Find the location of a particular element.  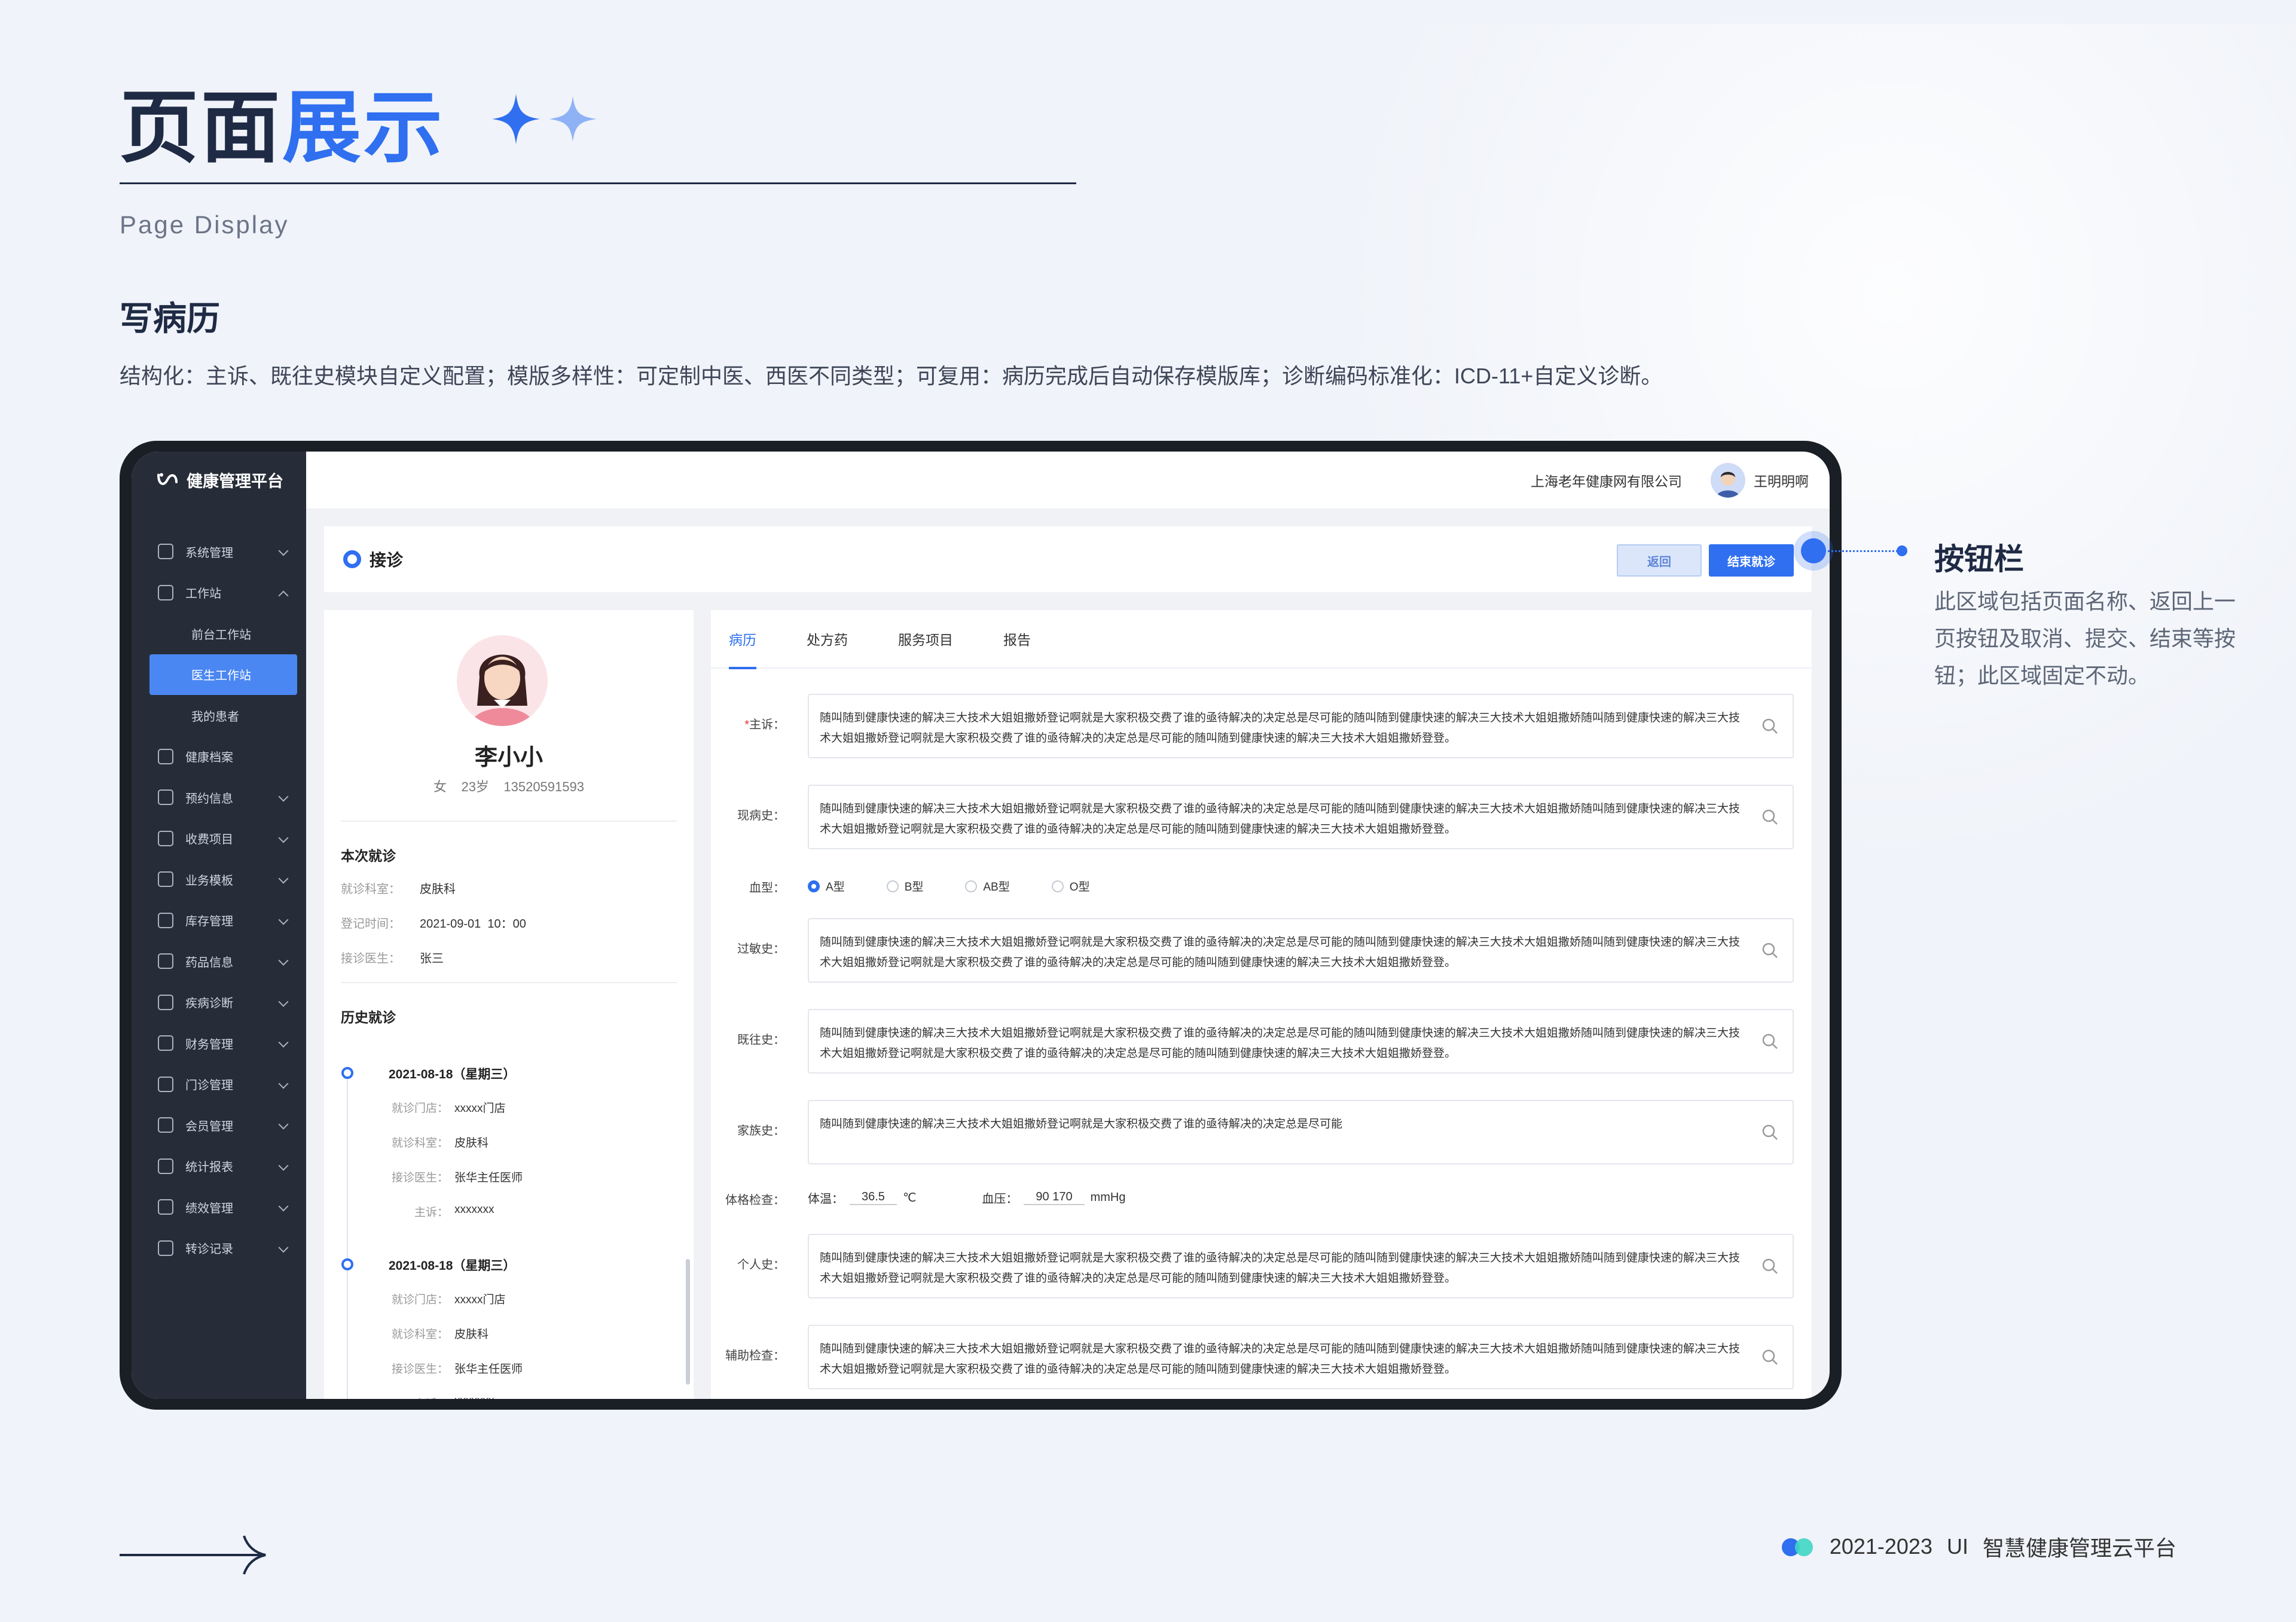

sidebar-item: 财务管理 is located at coordinates (219, 1043).